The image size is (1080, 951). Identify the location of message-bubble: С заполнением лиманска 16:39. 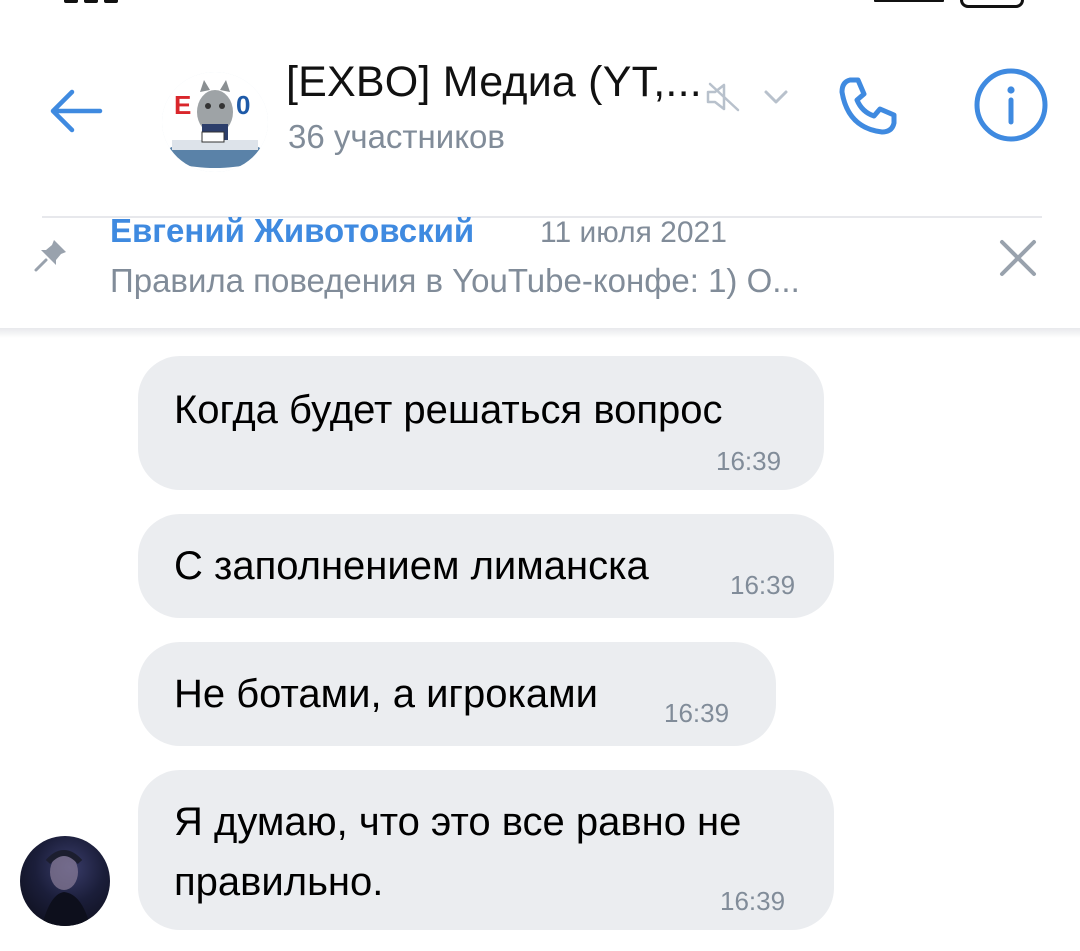
(486, 566).